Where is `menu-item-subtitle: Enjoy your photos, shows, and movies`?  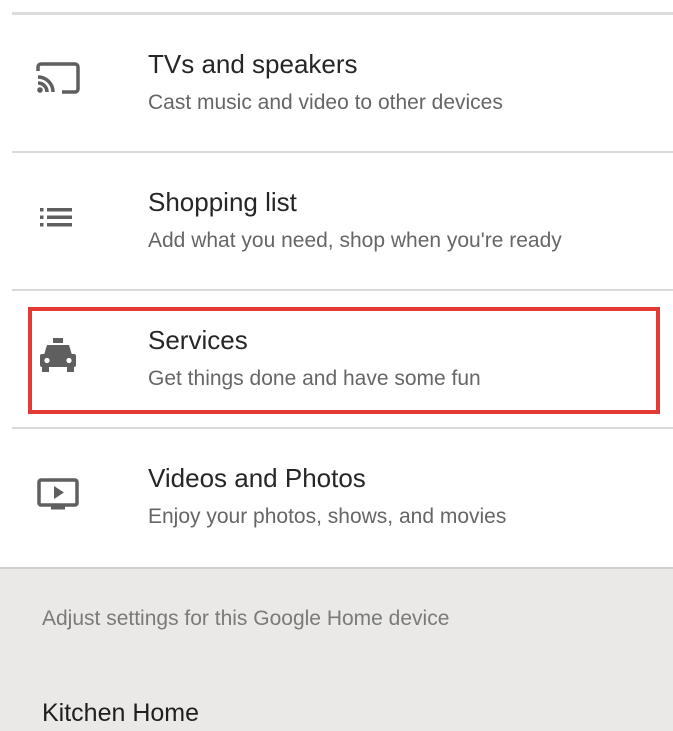 menu-item-subtitle: Enjoy your photos, shows, and movies is located at coordinates (327, 516).